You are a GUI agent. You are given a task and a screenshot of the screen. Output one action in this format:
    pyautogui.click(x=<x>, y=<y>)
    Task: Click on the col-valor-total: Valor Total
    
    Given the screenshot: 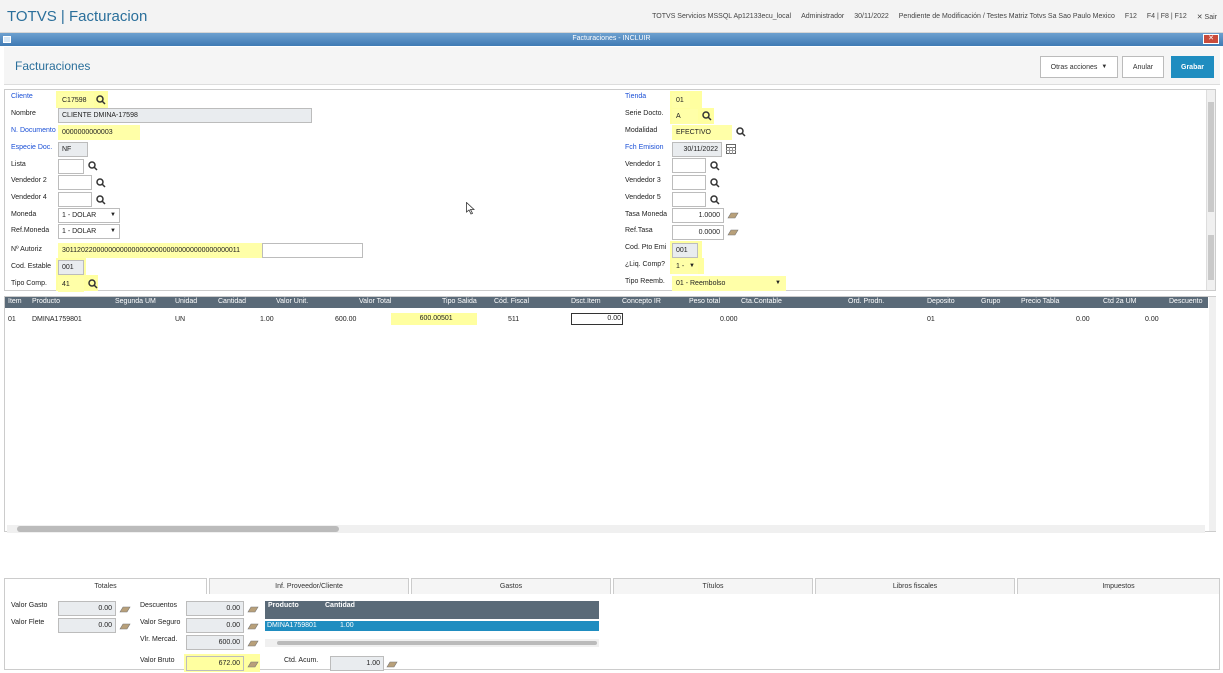 What is the action you would take?
    pyautogui.click(x=375, y=301)
    